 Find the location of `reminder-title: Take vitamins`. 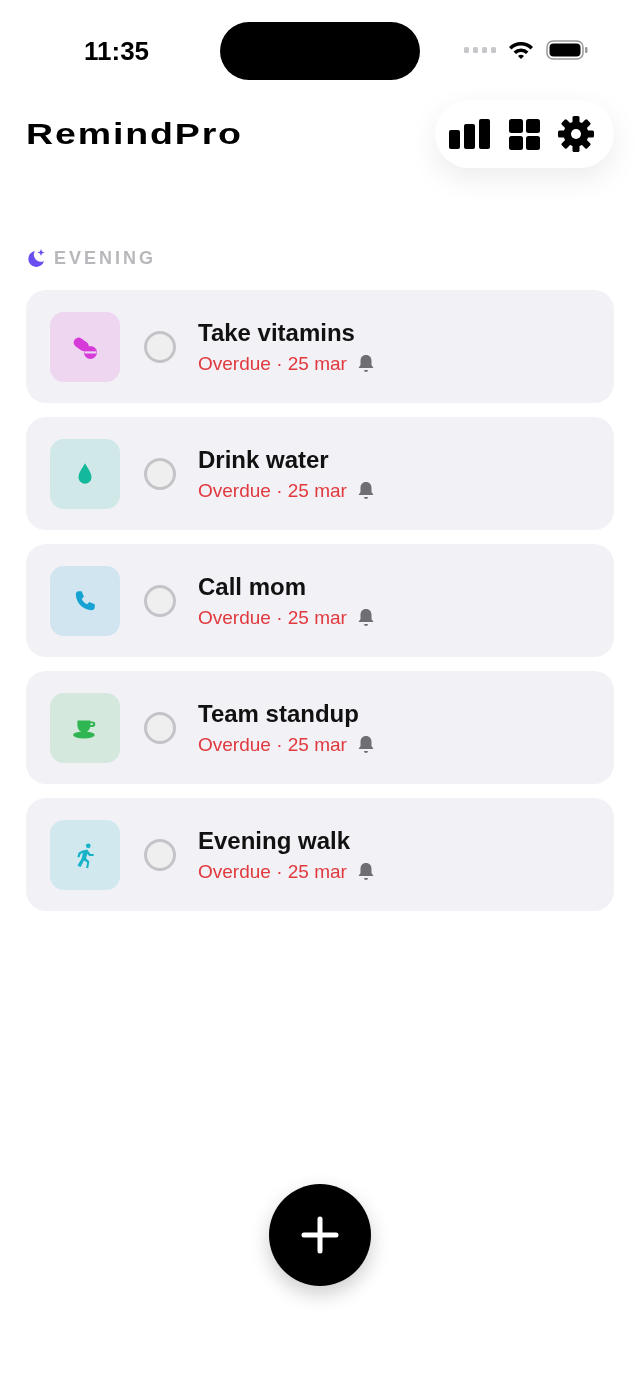

reminder-title: Take vitamins is located at coordinates (277, 332).